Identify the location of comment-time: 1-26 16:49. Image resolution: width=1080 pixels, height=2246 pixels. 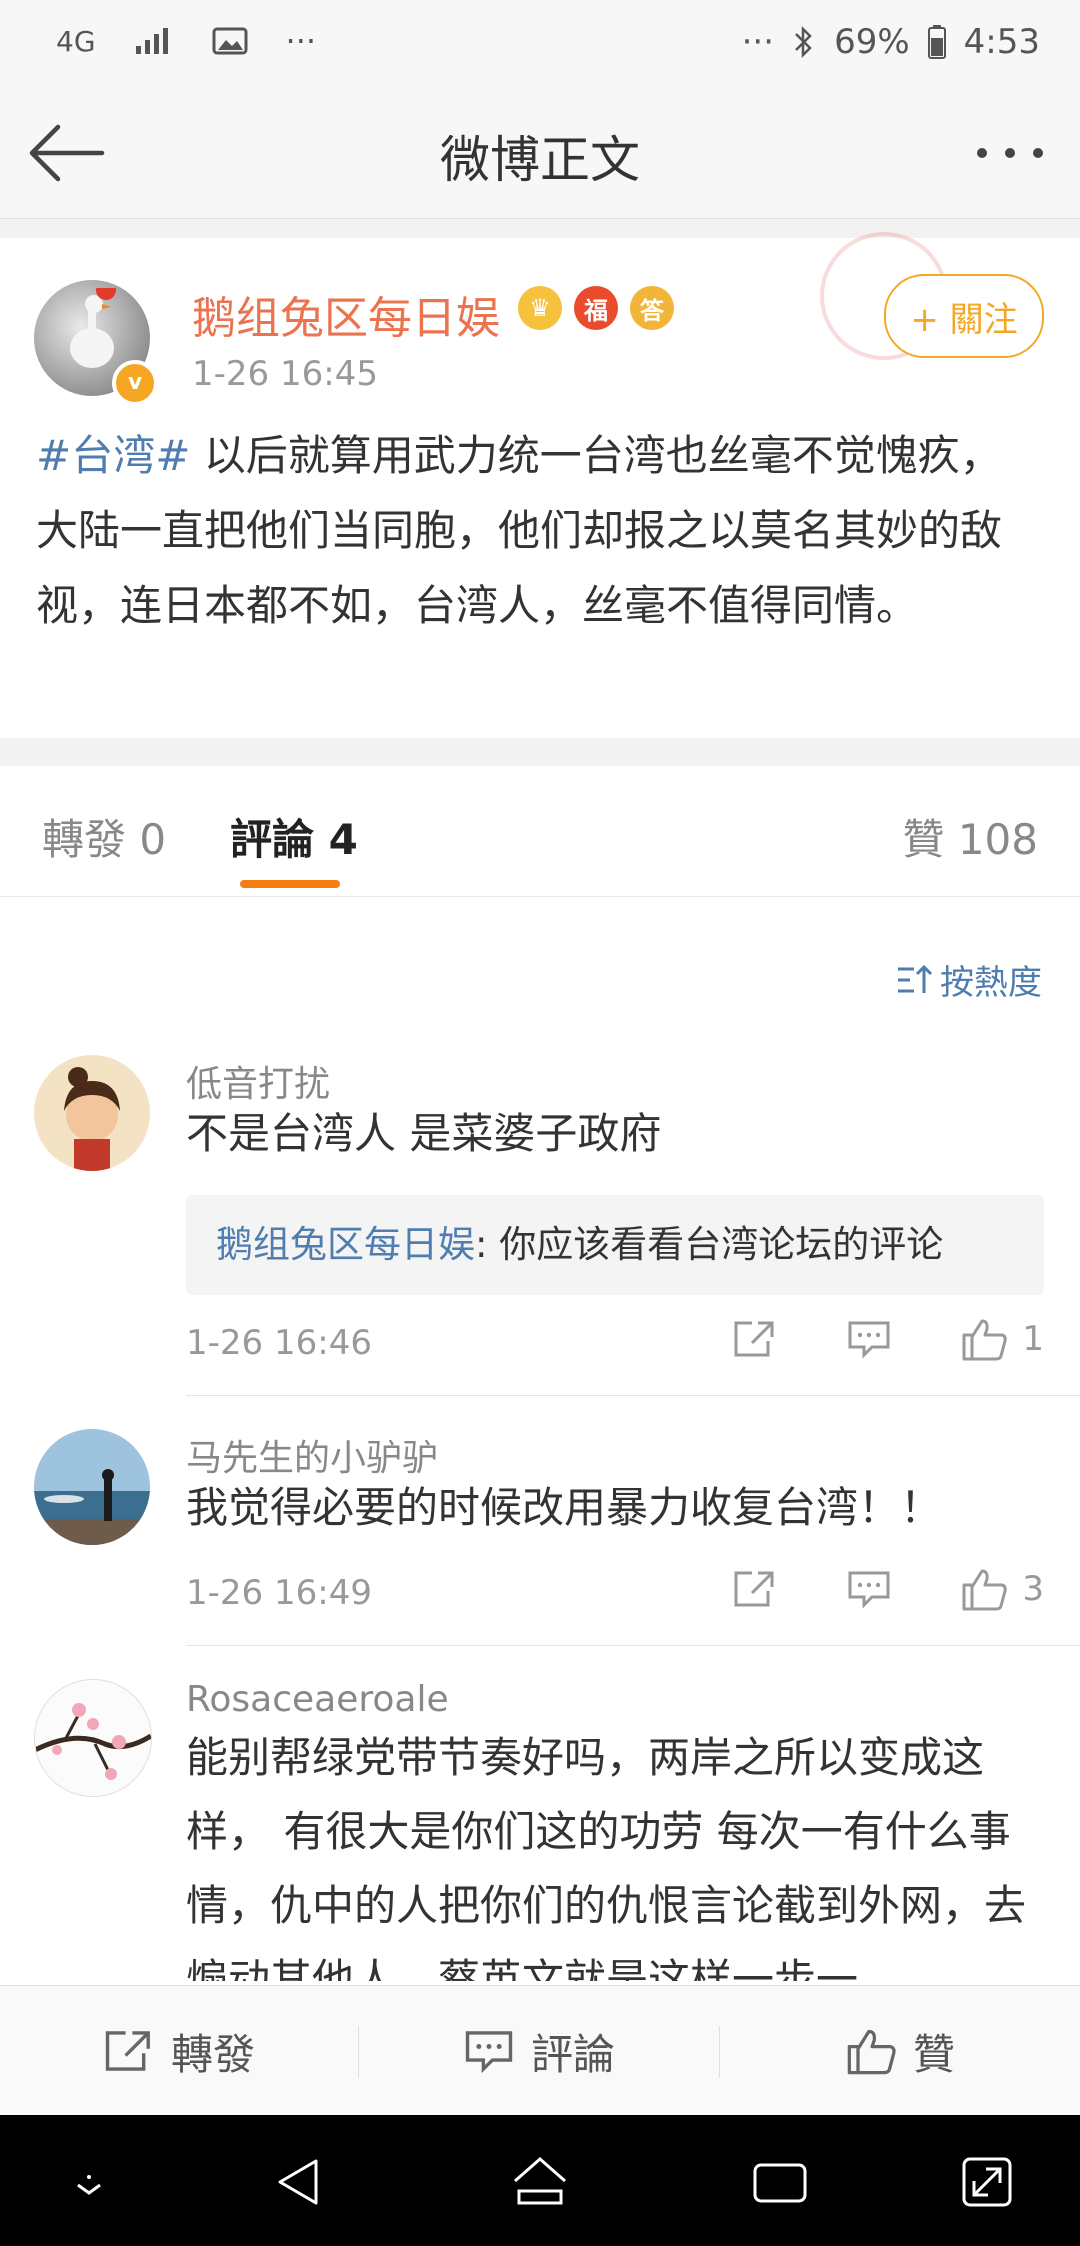
(279, 1593).